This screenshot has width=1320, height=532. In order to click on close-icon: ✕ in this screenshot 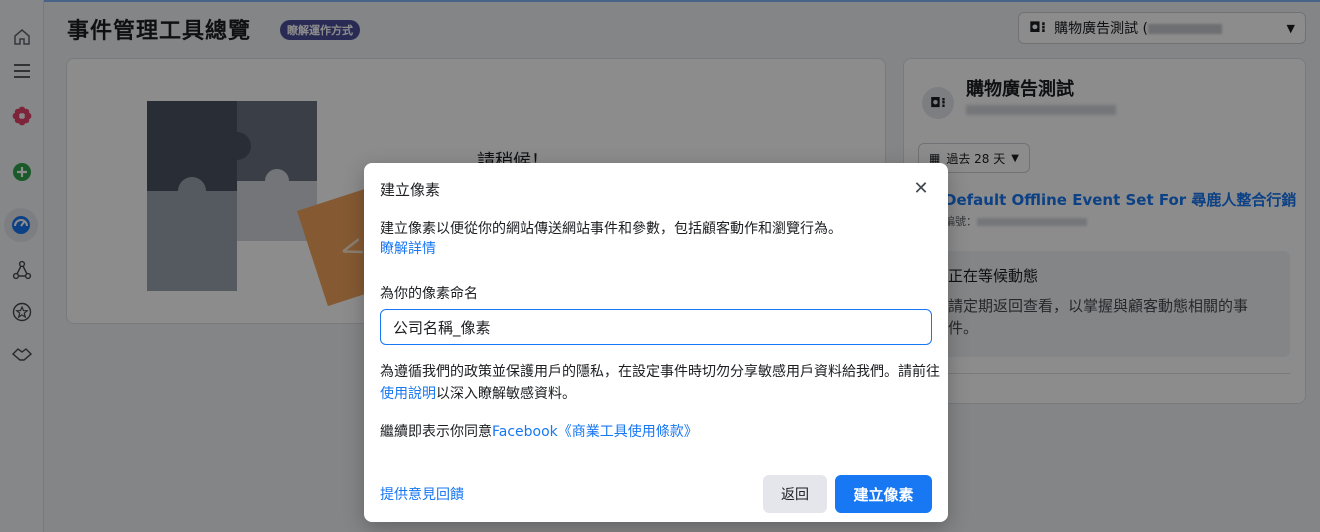, I will do `click(921, 188)`.